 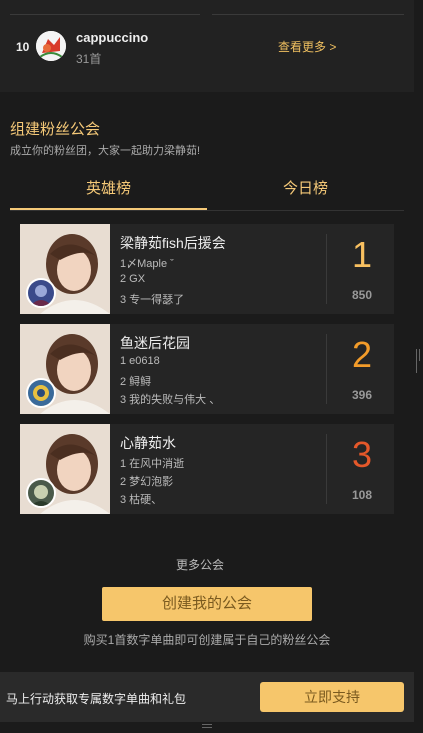 I want to click on guild-rank: 1, so click(x=362, y=254).